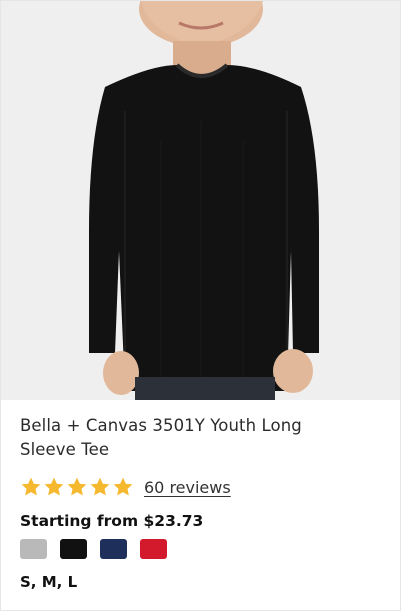  Describe the element at coordinates (49, 582) in the screenshot. I see `sizes-label: S, M, L` at that location.